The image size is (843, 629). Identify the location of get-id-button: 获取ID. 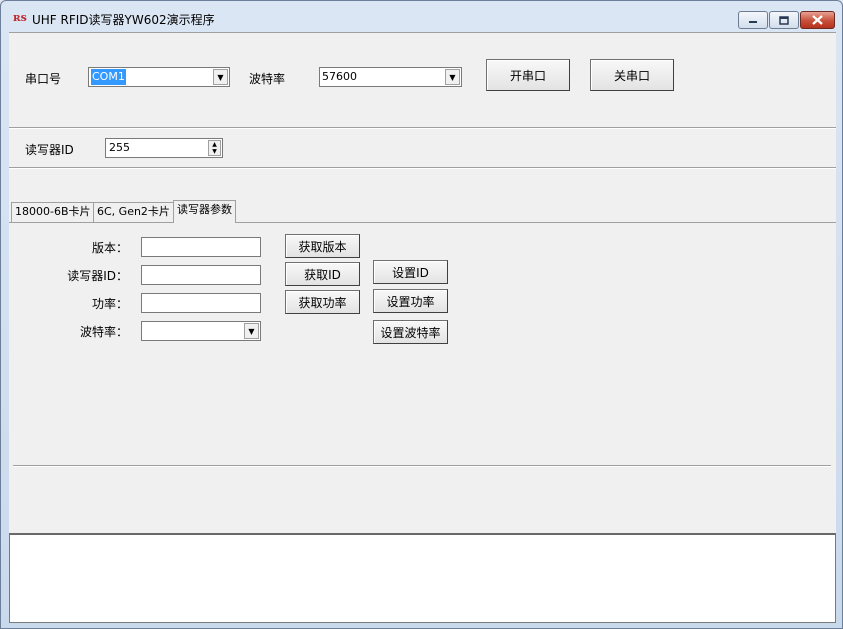
(322, 274).